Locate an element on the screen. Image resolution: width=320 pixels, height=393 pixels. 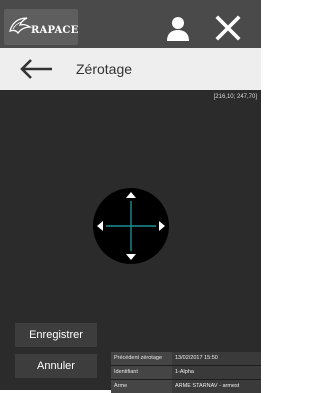
info-row-weapon: Arme ARME STARNAV - armest is located at coordinates (186, 386).